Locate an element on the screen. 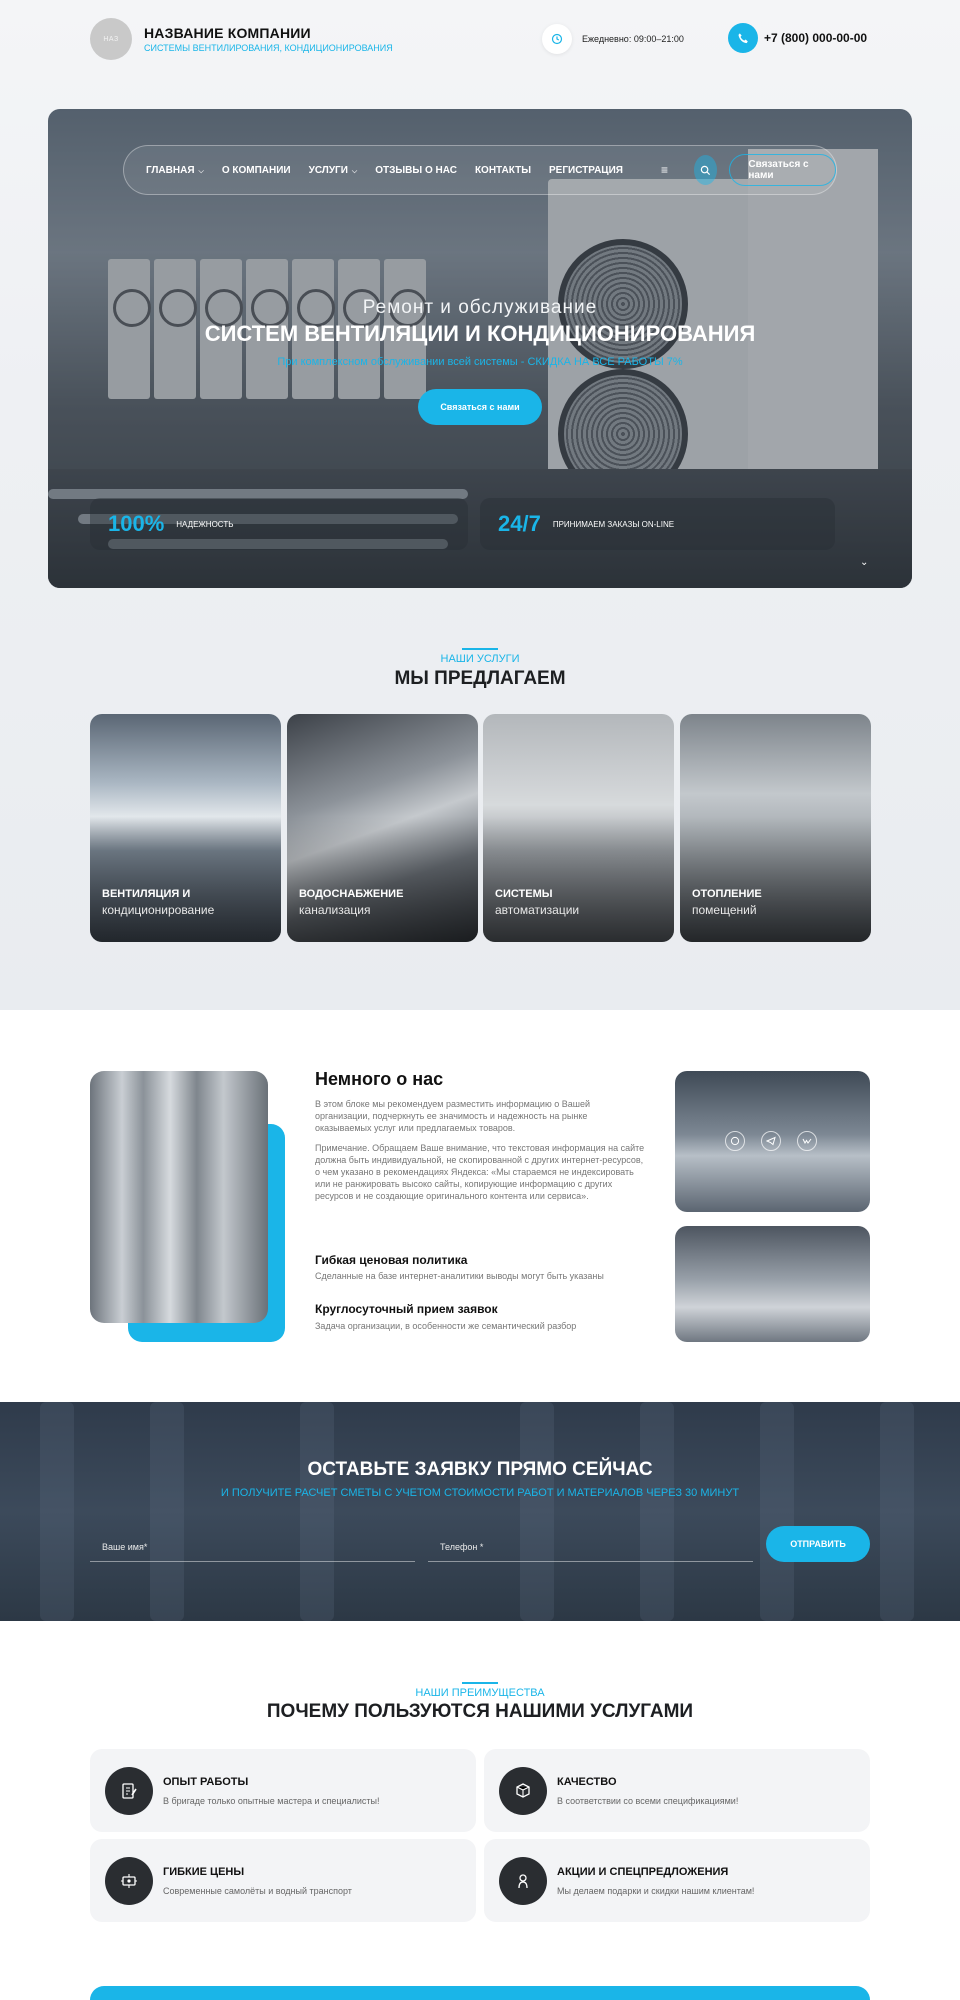 This screenshot has height=2000, width=960. about-photo-pipes is located at coordinates (179, 1197).